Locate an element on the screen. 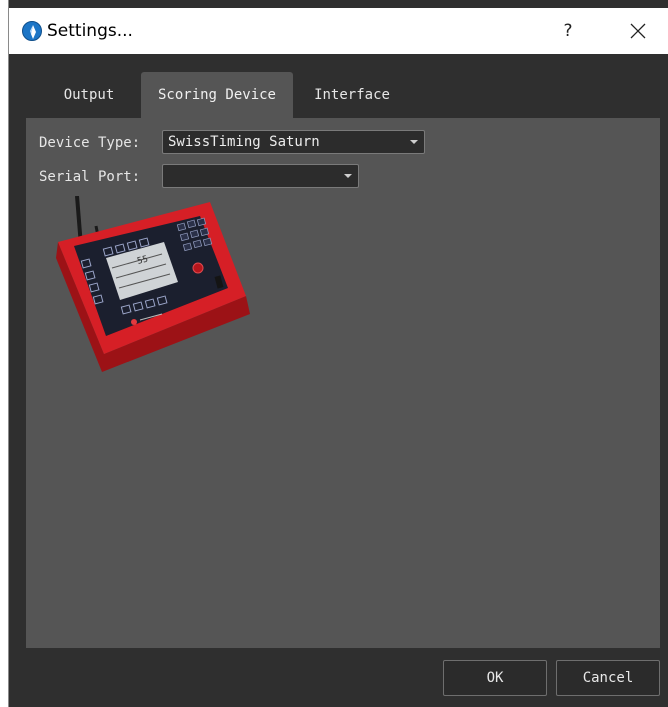 This screenshot has width=668, height=707. device-type-select: SwissTiming Saturn is located at coordinates (293, 142).